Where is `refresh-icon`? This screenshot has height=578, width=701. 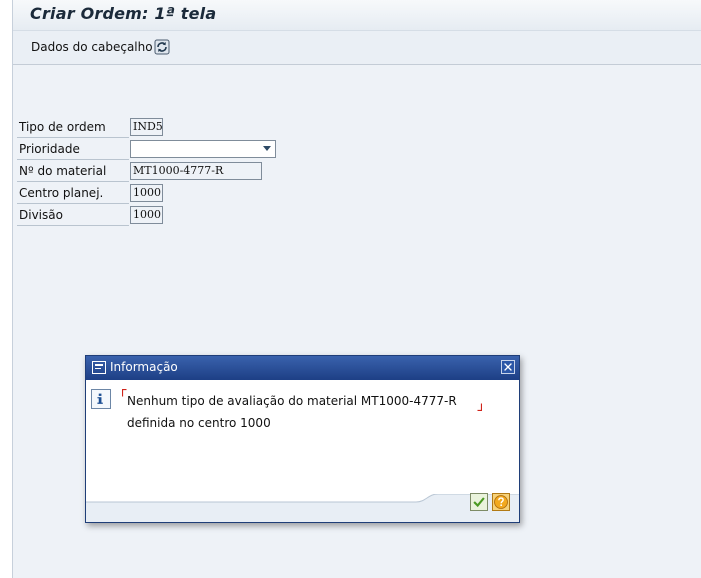
refresh-icon is located at coordinates (162, 47).